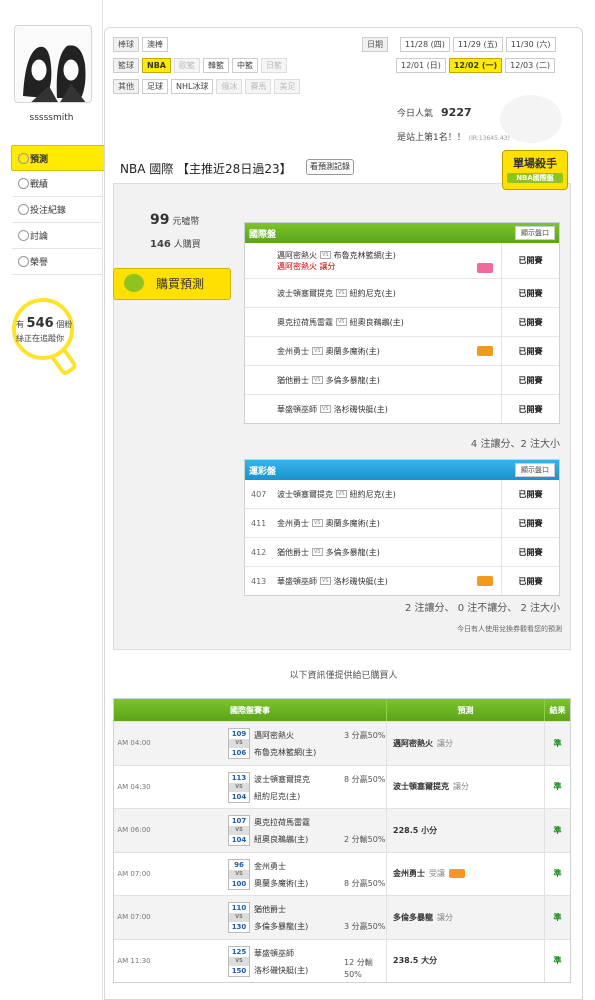  I want to click on score-a: 96, so click(239, 864).